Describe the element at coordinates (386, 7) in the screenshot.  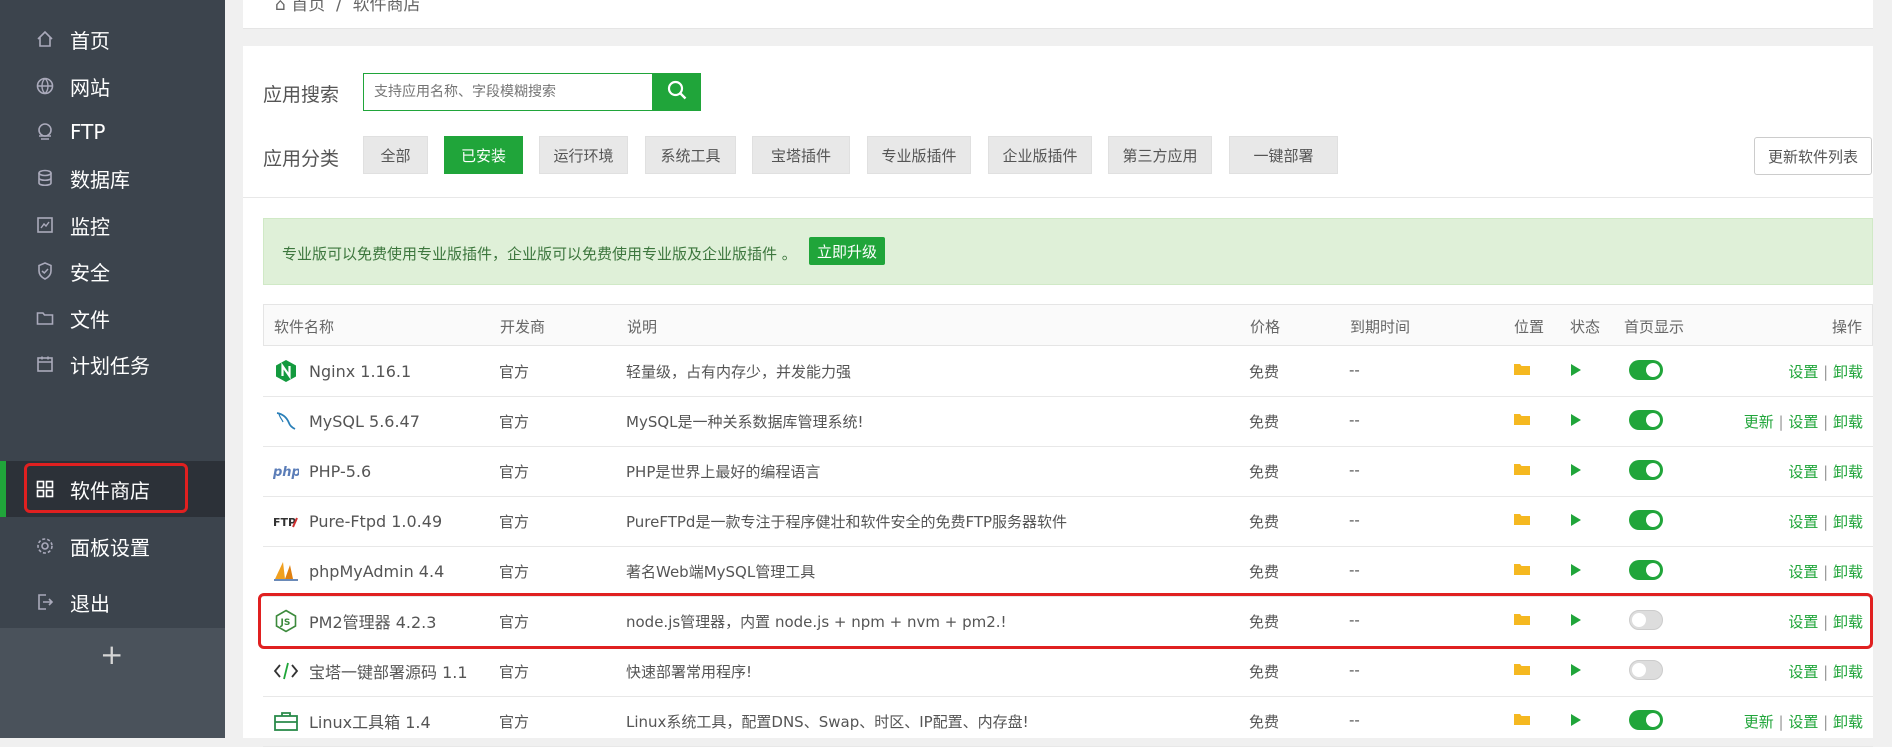
I see `breadcrumb-current: 软件商店` at that location.